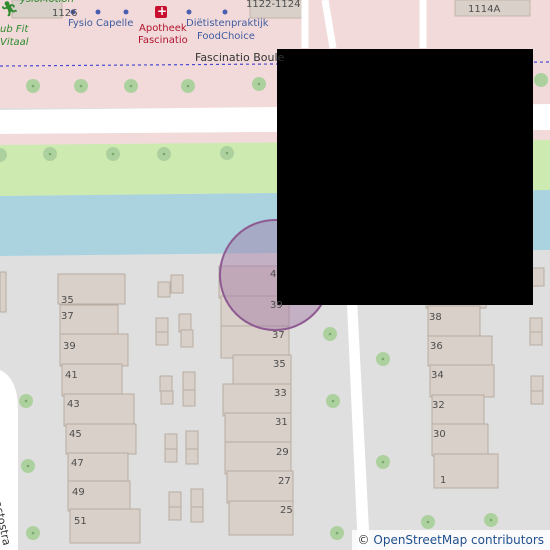 The image size is (550, 550). Describe the element at coordinates (443, 480) in the screenshot. I see `house-number: 1` at that location.